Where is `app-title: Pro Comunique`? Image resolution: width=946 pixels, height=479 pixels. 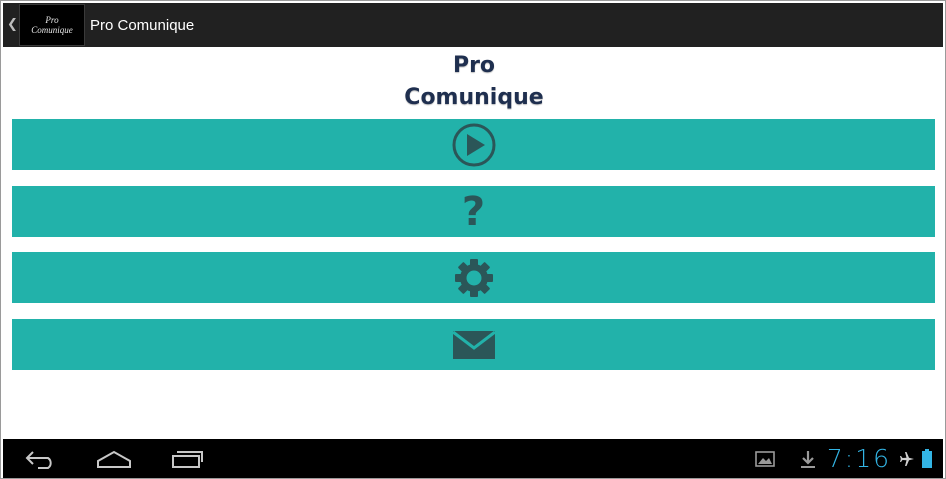
app-title: Pro Comunique is located at coordinates (142, 25).